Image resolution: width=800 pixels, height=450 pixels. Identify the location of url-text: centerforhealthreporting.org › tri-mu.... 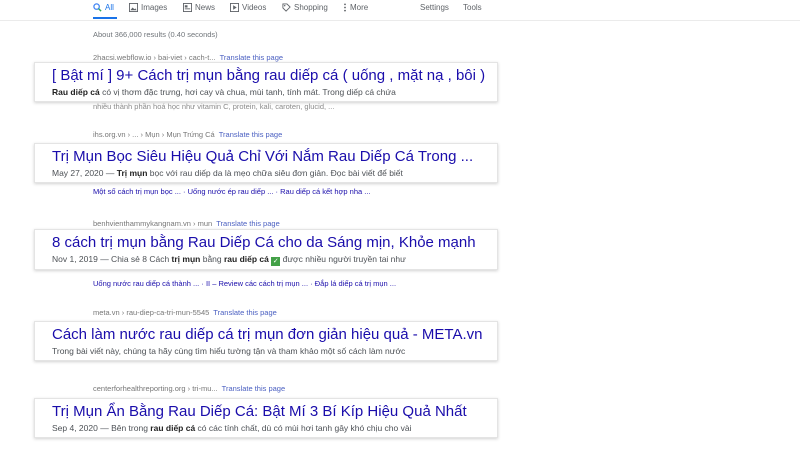
(155, 388).